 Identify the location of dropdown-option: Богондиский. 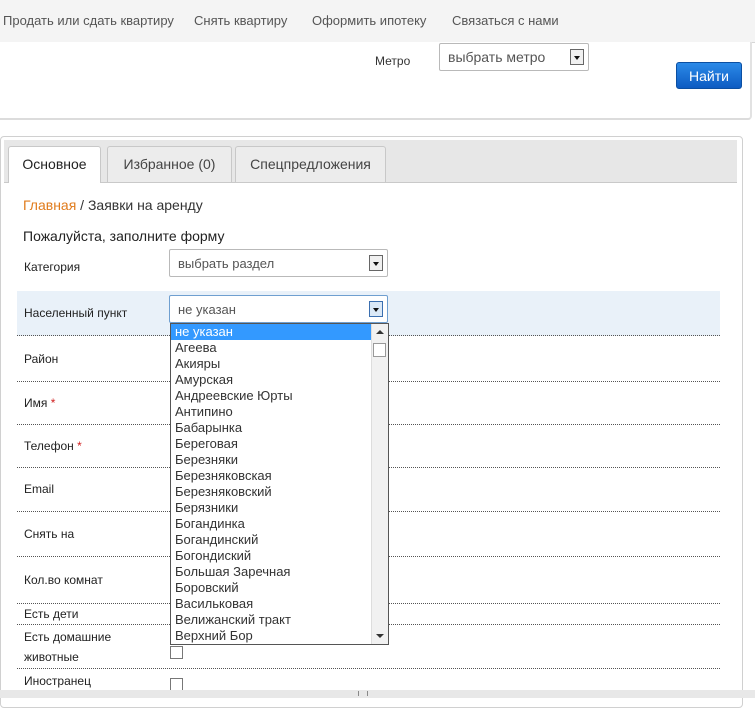
(279, 556).